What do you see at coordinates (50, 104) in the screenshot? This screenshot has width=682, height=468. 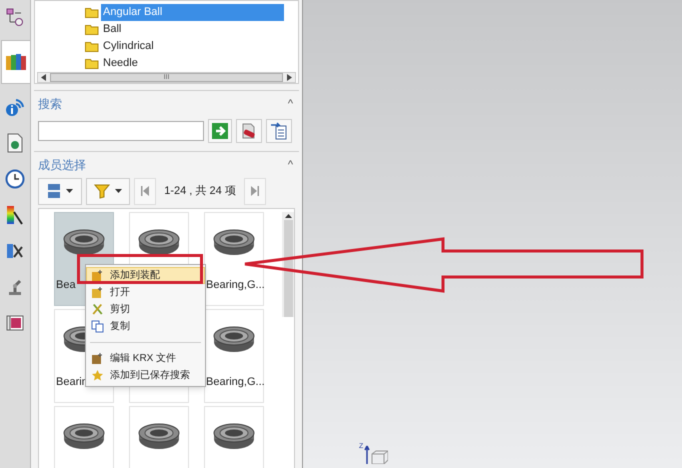 I see `section-title: 搜索` at bounding box center [50, 104].